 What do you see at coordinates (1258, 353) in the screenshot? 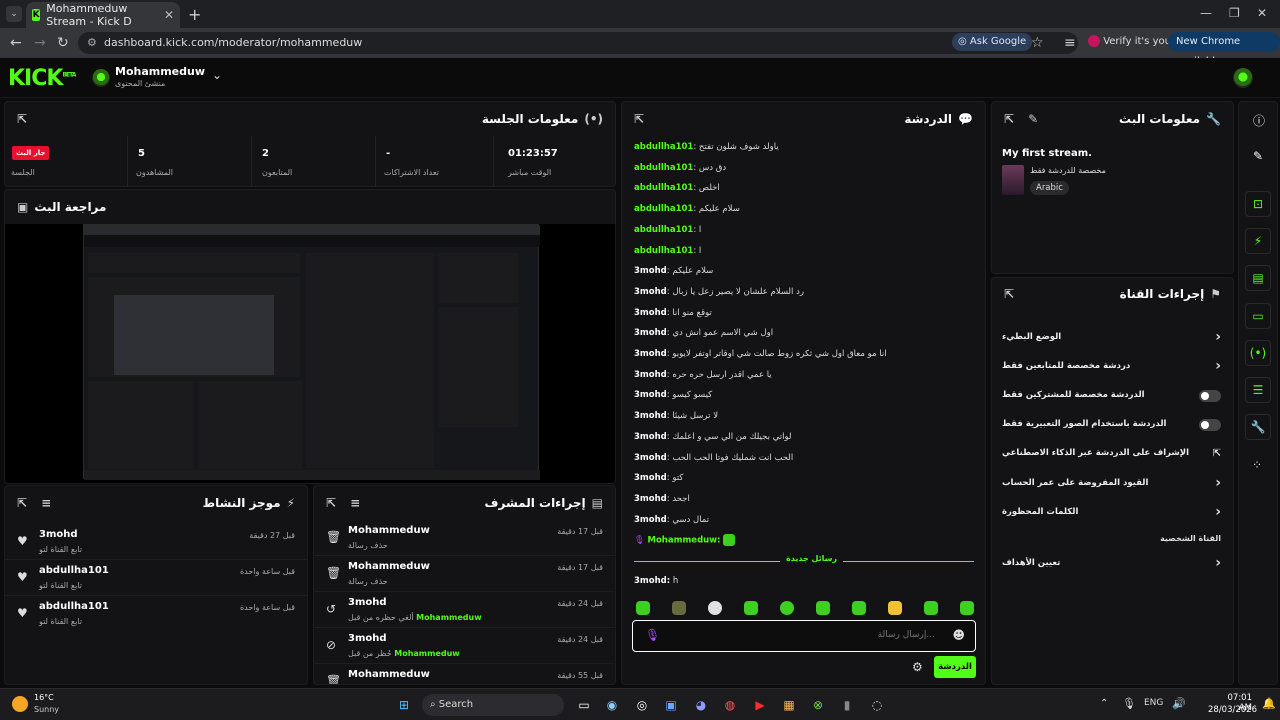
I see `broadcast-icon: (•)` at bounding box center [1258, 353].